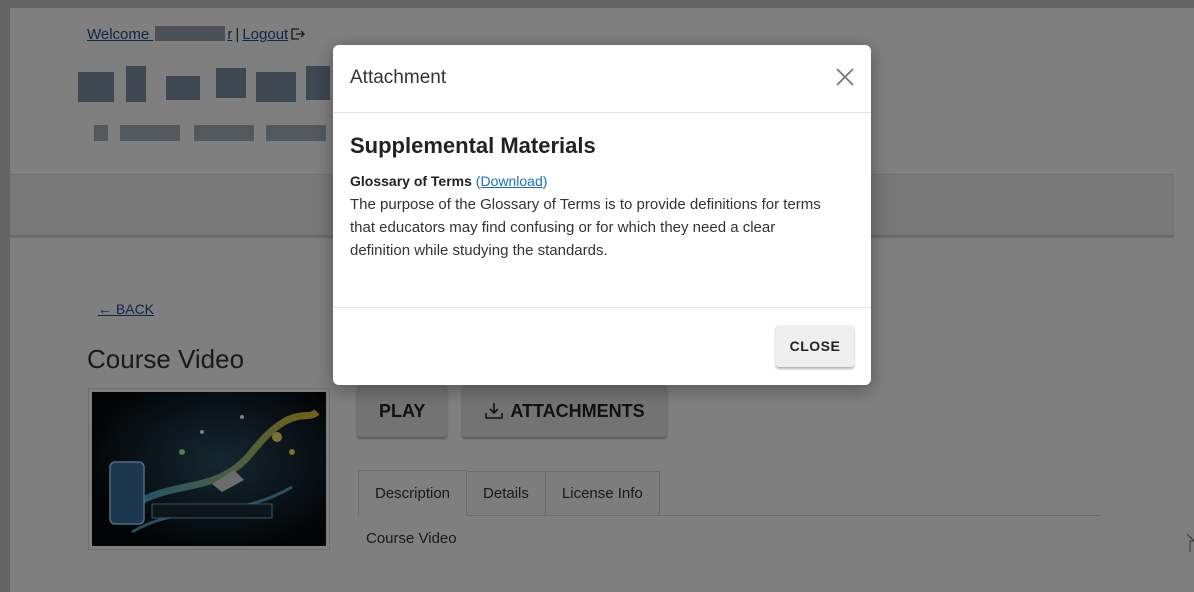 This screenshot has height=592, width=1194. What do you see at coordinates (473, 145) in the screenshot?
I see `modal-heading: Supplemental Materials` at bounding box center [473, 145].